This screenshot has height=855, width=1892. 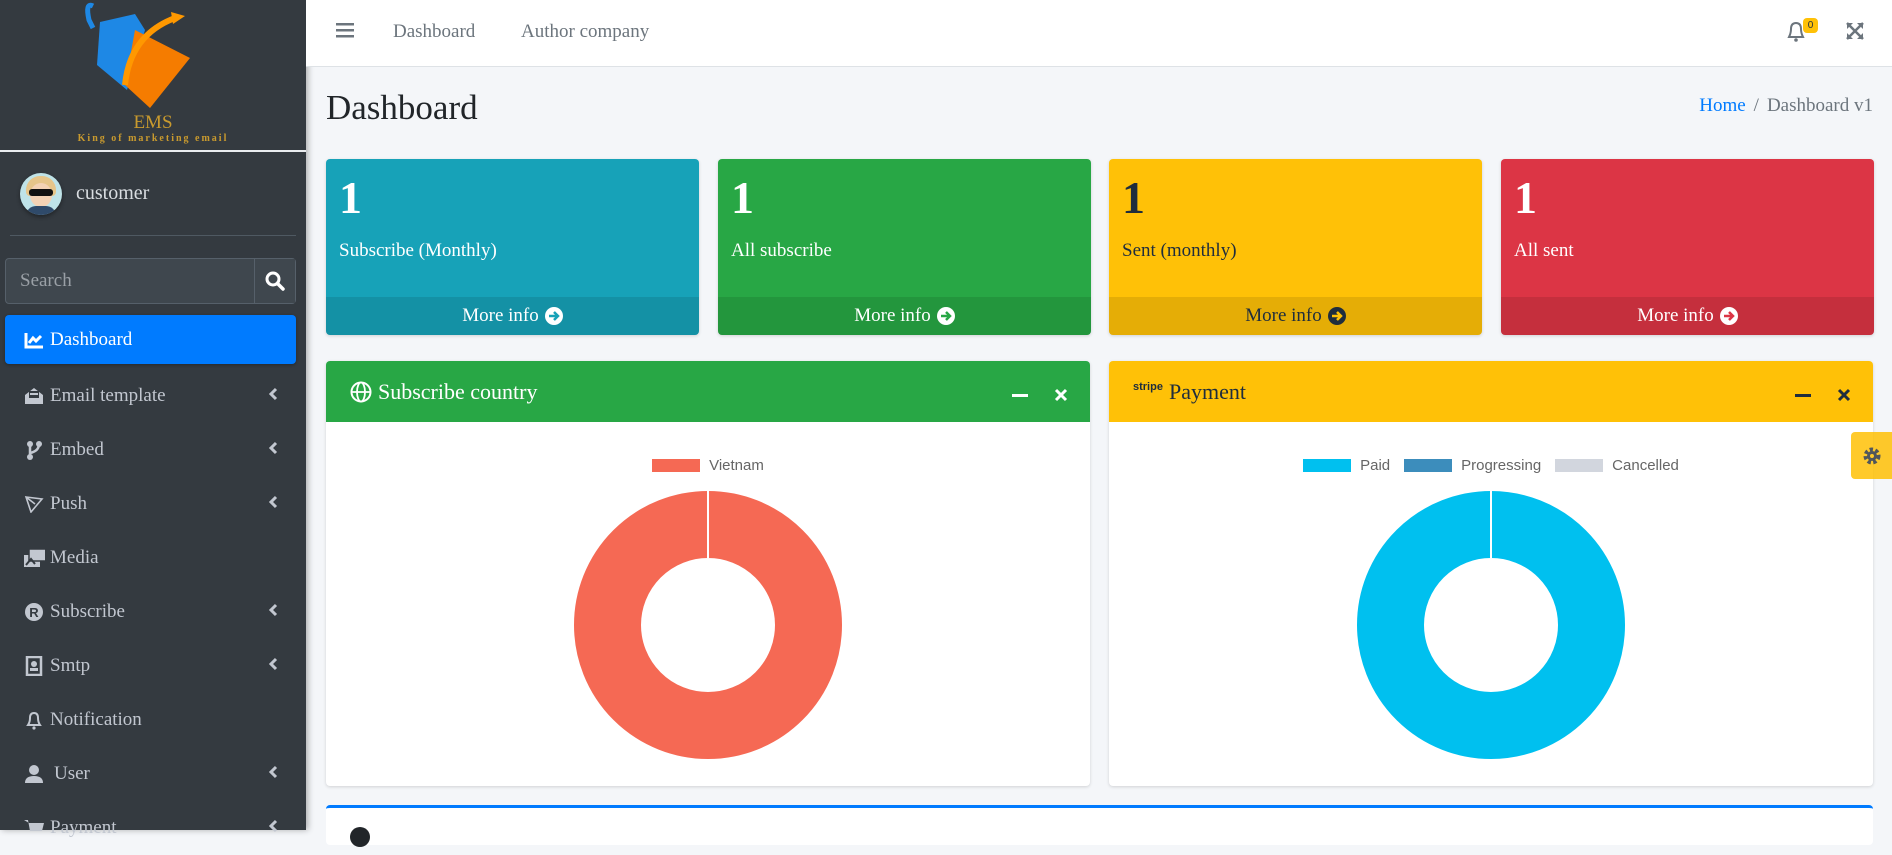 I want to click on brand-logo: EMS King of marketing email, so click(x=153, y=76).